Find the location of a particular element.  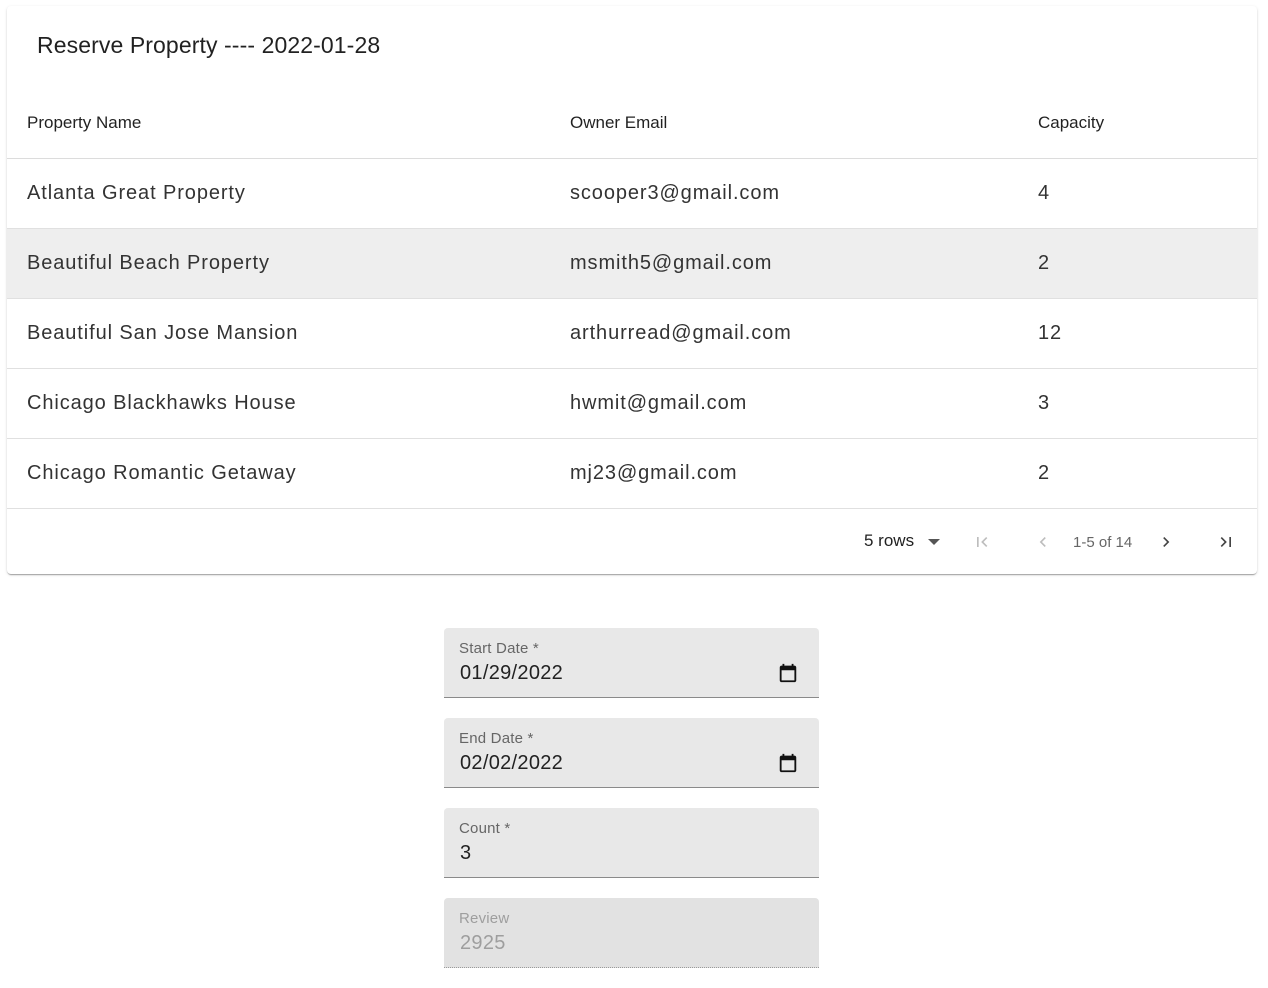

column-header-property-name: Property Name is located at coordinates (278, 122).